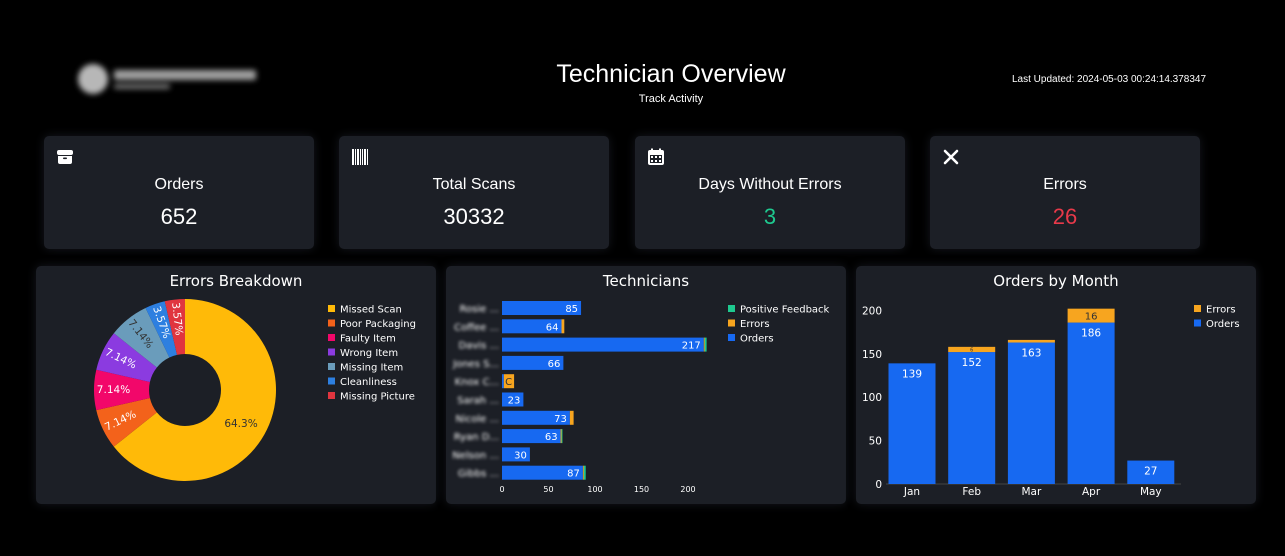 The image size is (1285, 556). What do you see at coordinates (113, 390) in the screenshot?
I see `pie-label-faulty-item: 7.14%` at bounding box center [113, 390].